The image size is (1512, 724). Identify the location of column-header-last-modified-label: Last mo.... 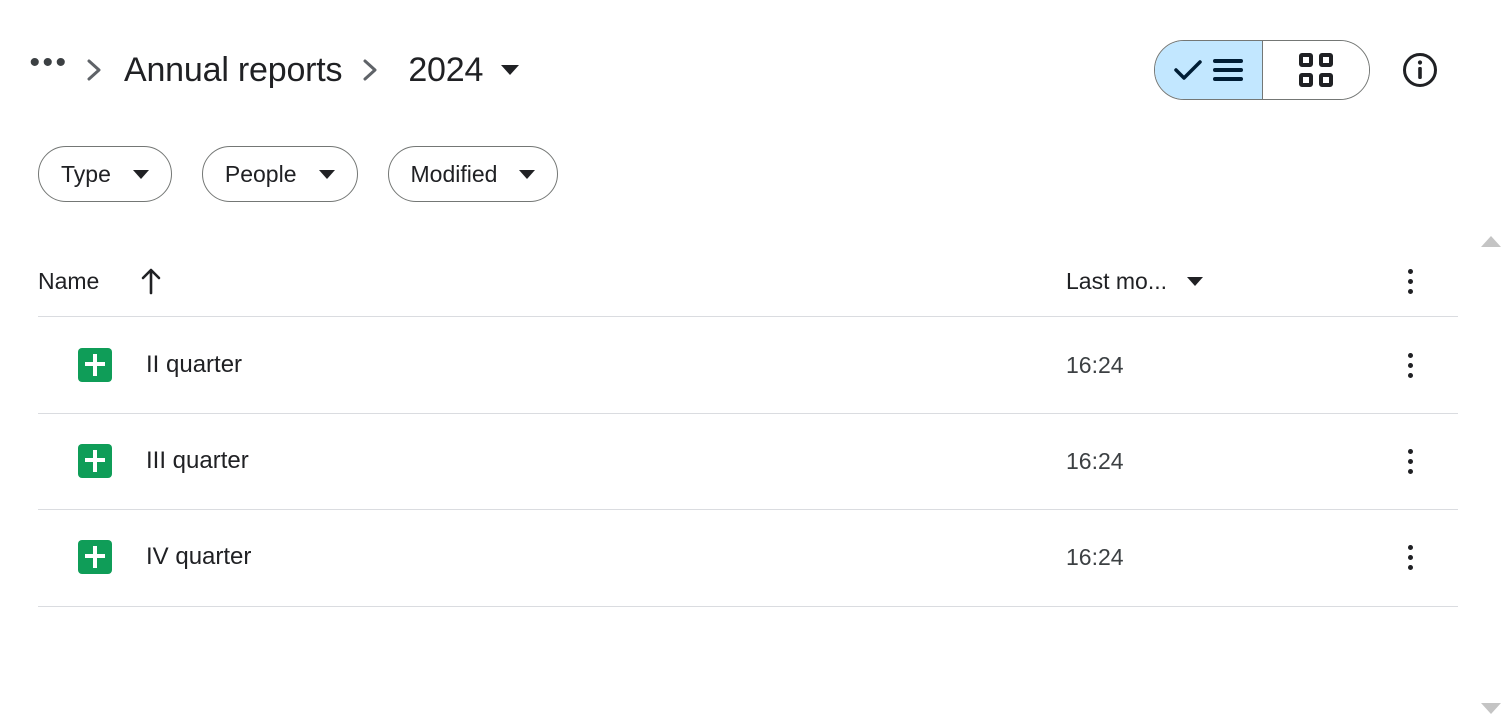
(1116, 280).